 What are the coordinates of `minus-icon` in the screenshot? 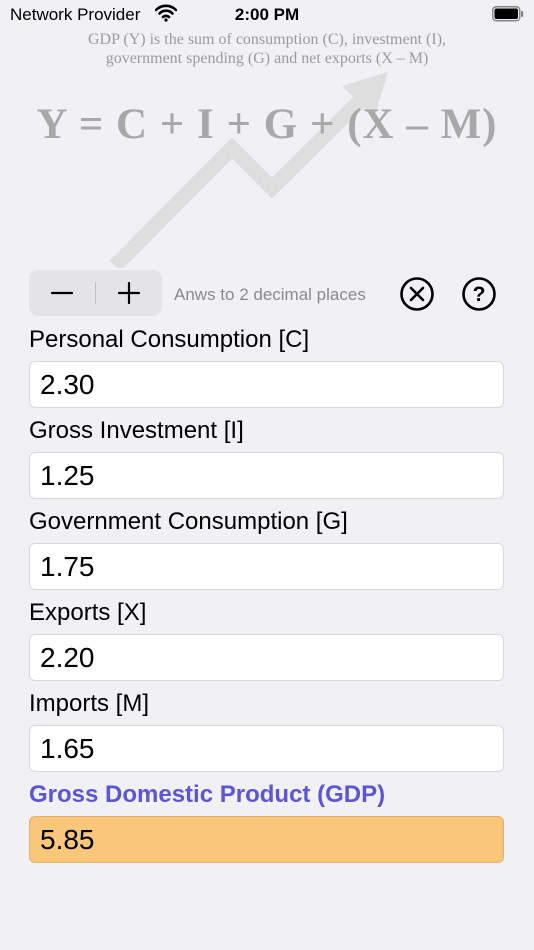 It's located at (62, 293).